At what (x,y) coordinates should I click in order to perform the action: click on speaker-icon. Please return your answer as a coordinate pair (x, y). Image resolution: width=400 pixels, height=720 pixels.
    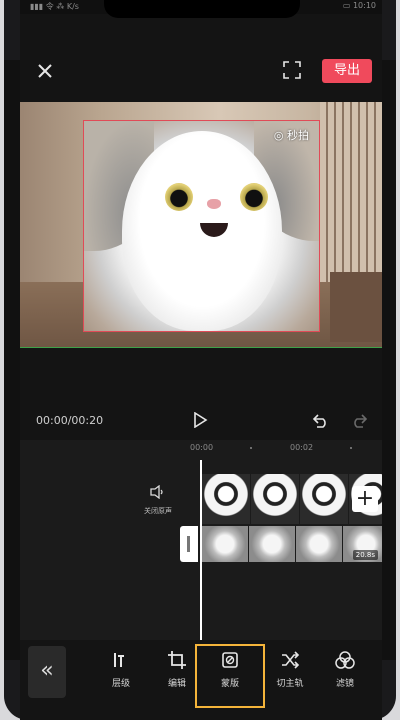
    Looking at the image, I should click on (156, 492).